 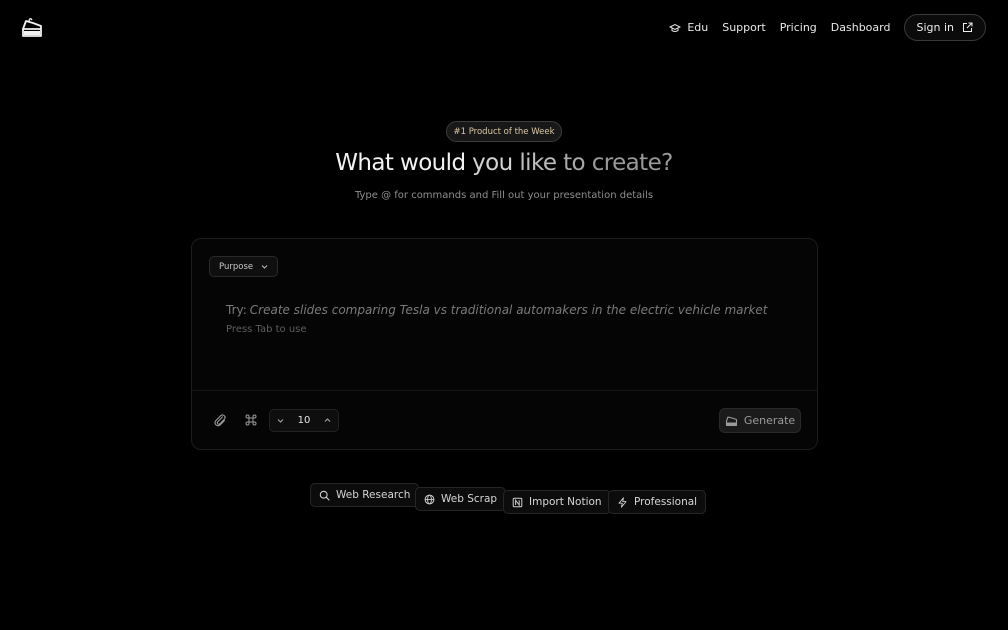 What do you see at coordinates (236, 310) in the screenshot?
I see `prompt-prefix: Try:` at bounding box center [236, 310].